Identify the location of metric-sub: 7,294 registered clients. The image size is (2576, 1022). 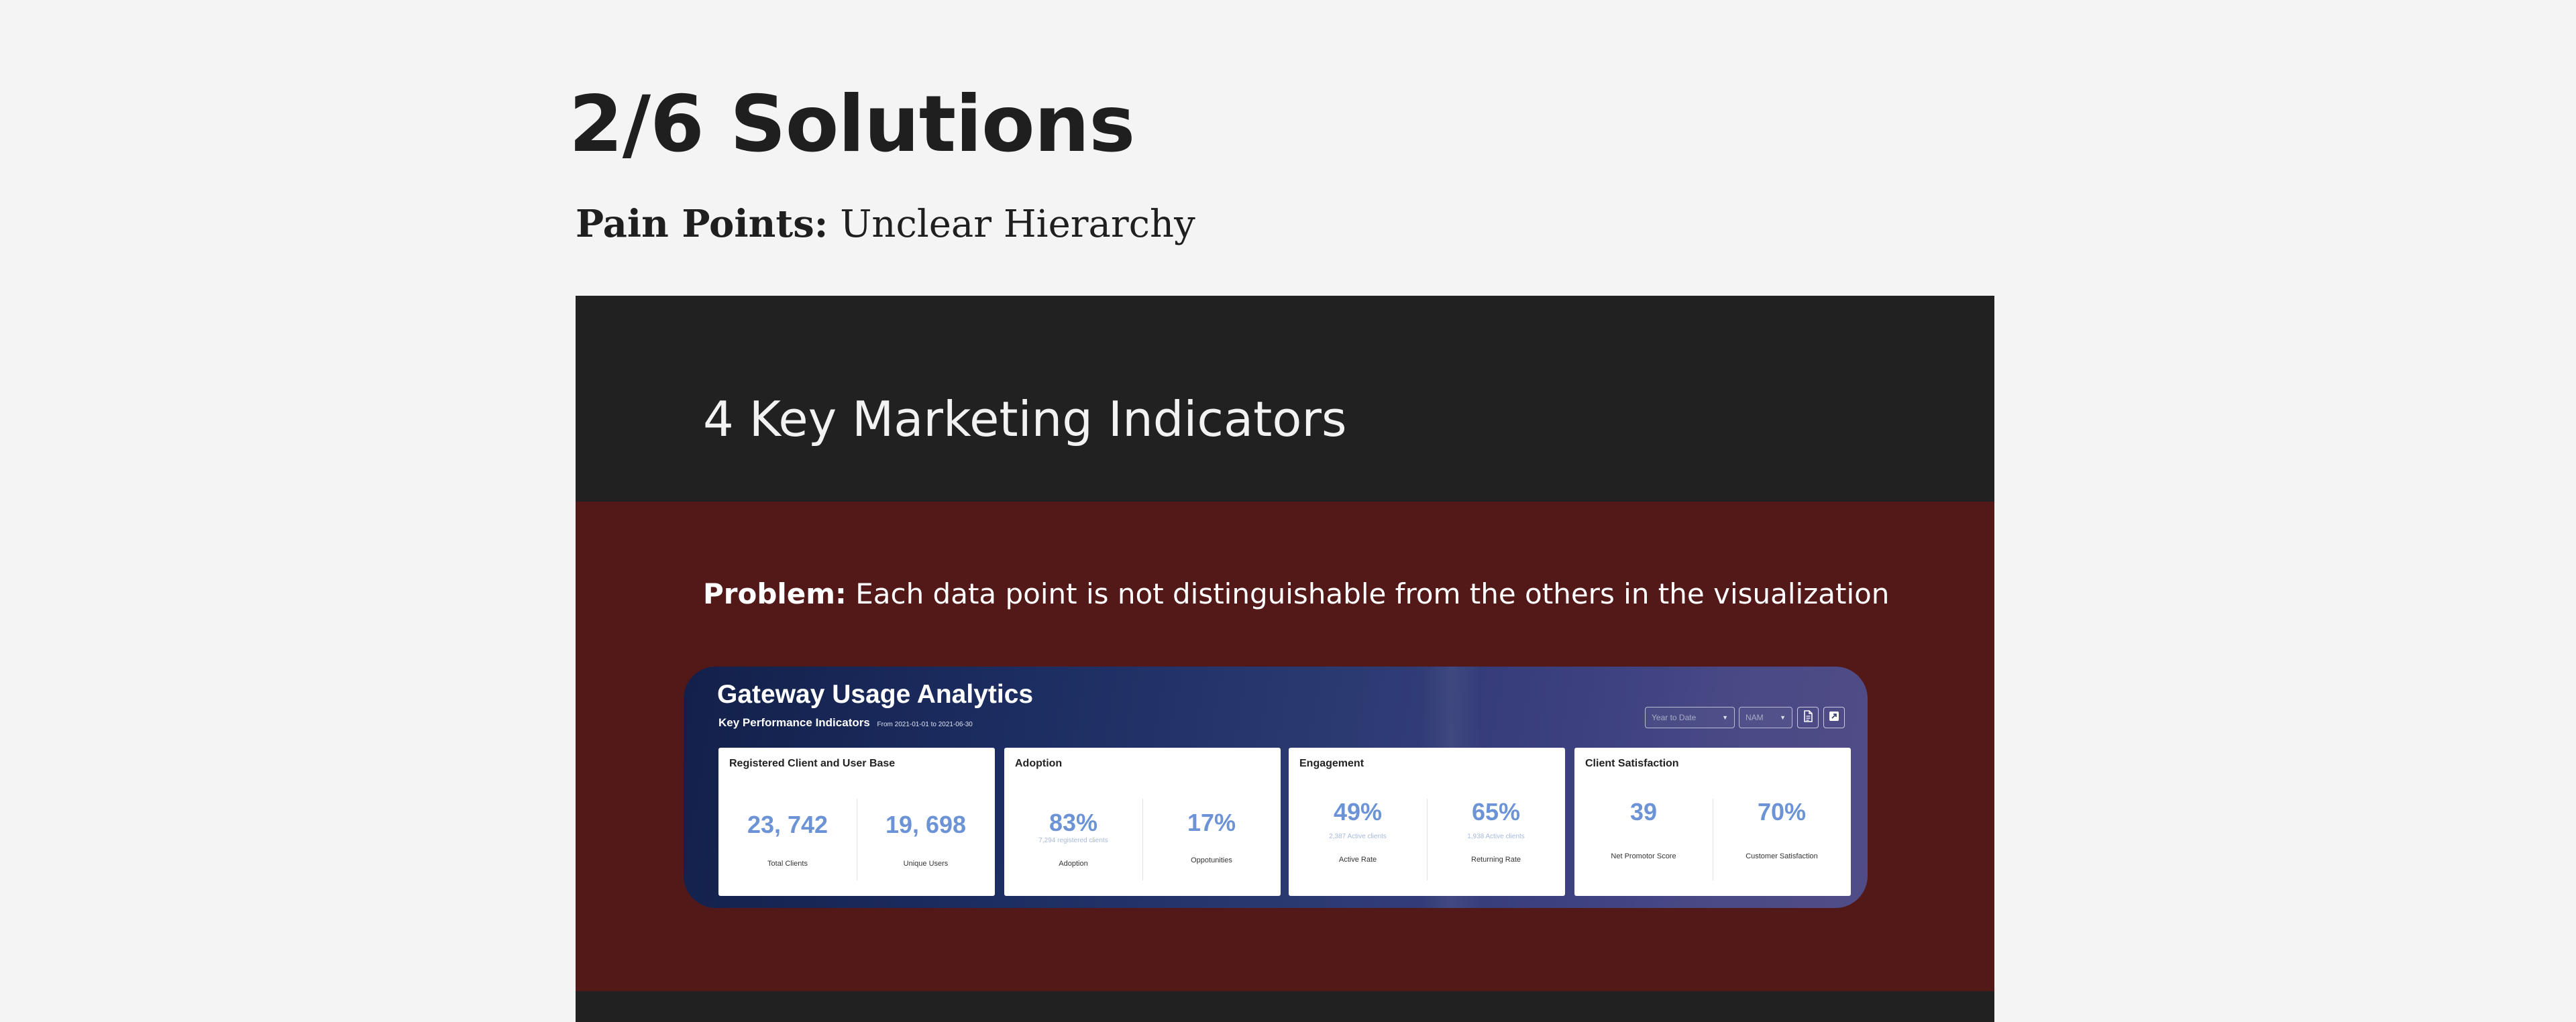
(1073, 840).